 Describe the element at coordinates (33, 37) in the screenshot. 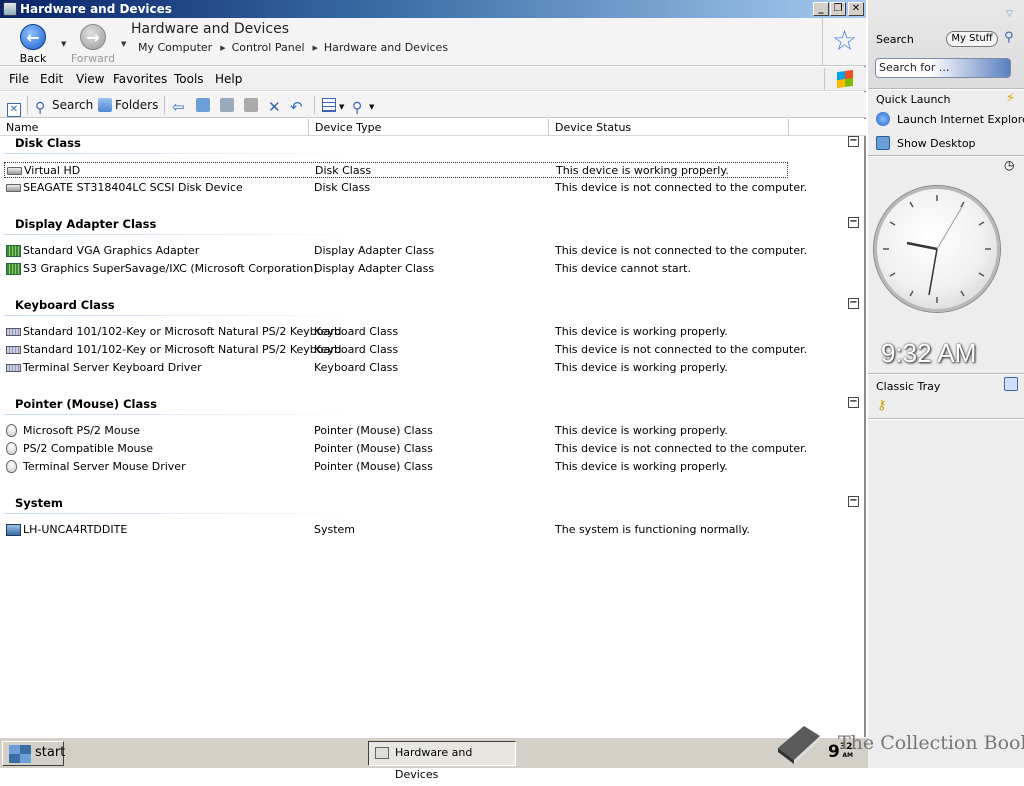

I see `back-arrow-icon: ←` at that location.